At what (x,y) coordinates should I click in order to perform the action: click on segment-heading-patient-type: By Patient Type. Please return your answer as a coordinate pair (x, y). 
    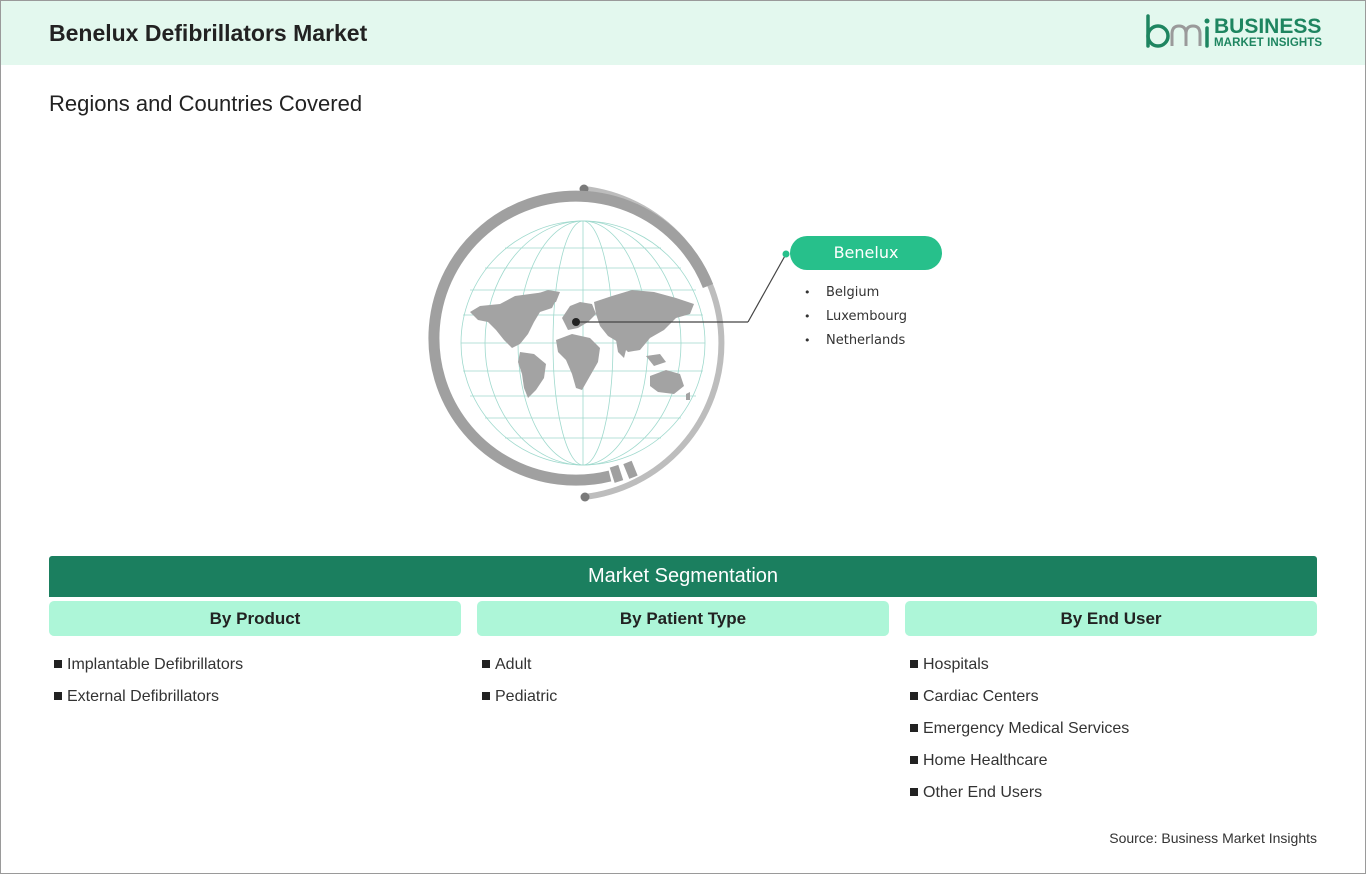
    Looking at the image, I should click on (683, 618).